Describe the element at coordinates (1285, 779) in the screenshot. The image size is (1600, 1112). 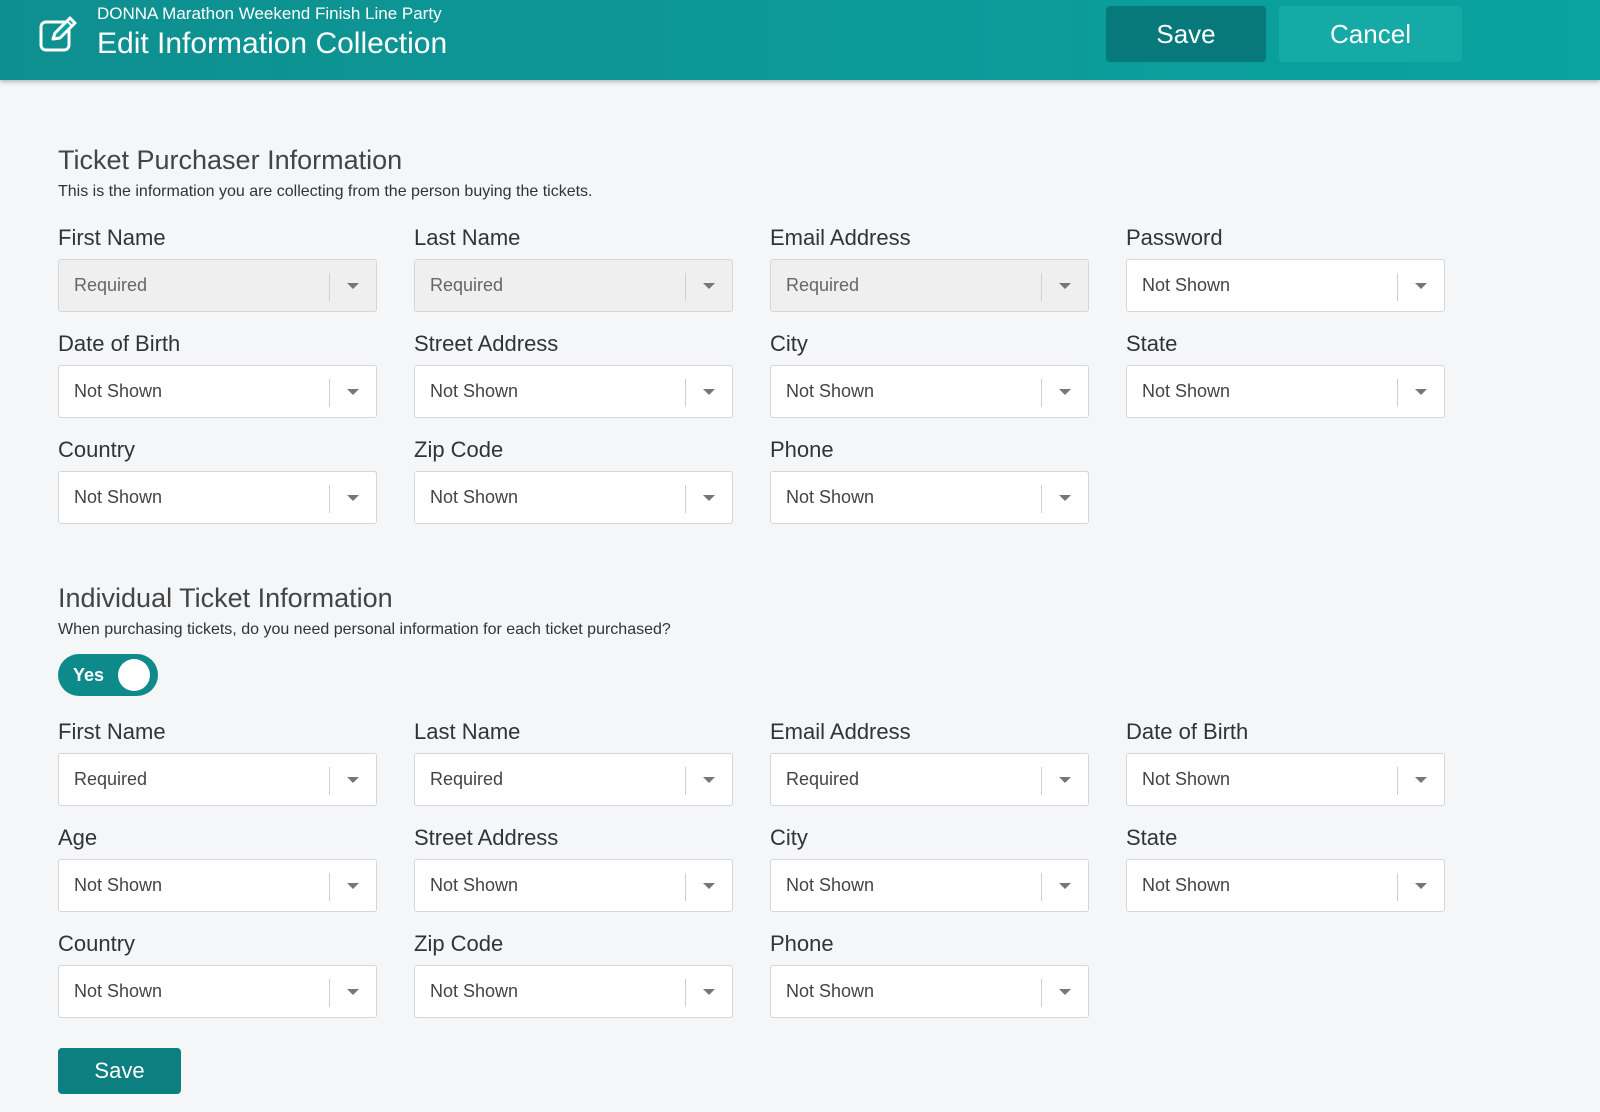
I see `individual-date-of-birth-select: Not Shown` at that location.